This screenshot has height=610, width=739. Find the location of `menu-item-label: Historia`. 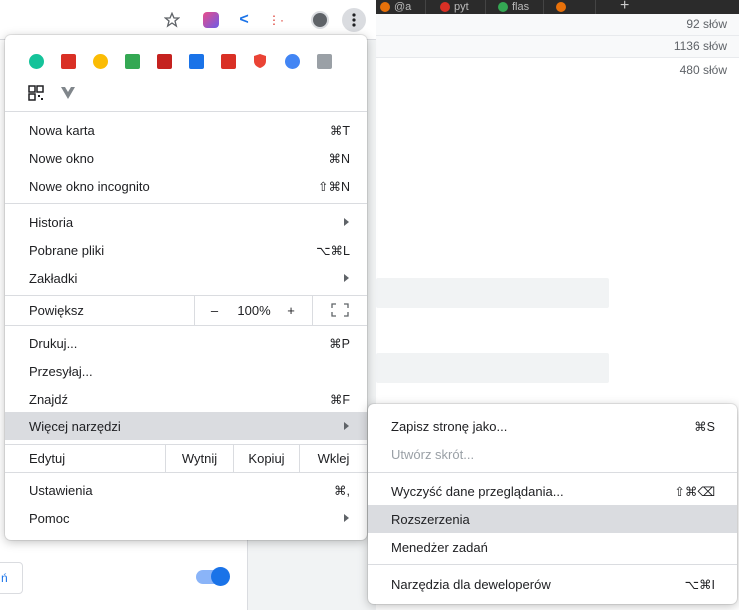

menu-item-label: Historia is located at coordinates (51, 222).